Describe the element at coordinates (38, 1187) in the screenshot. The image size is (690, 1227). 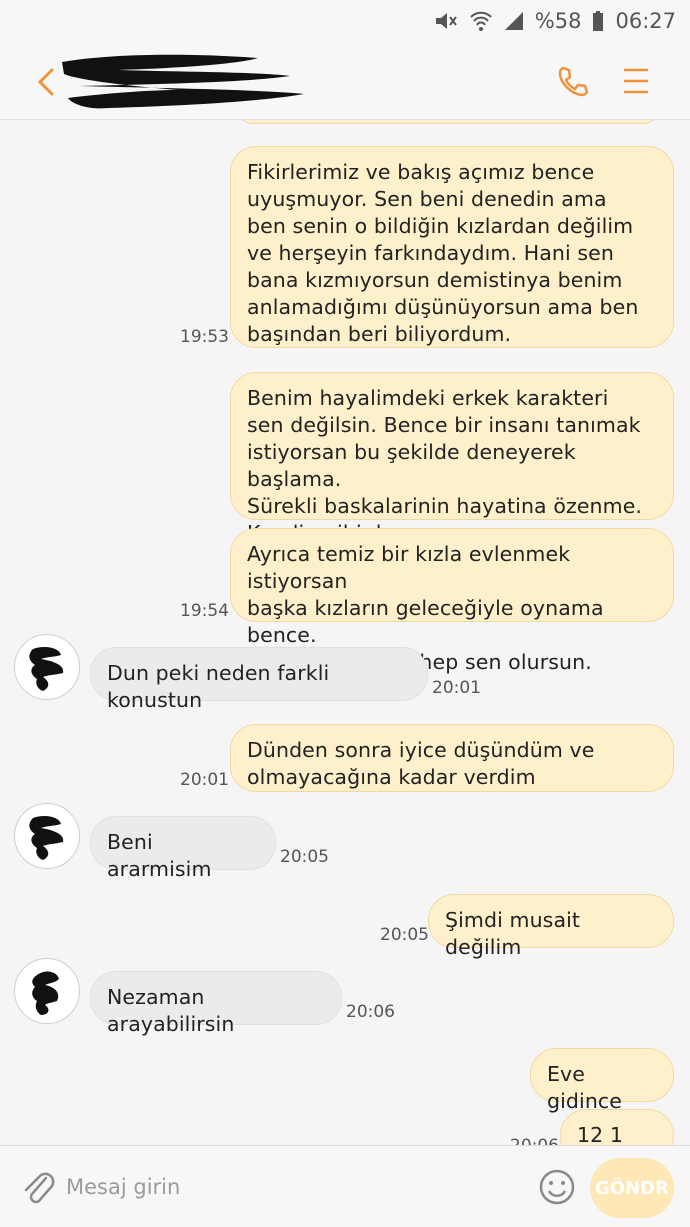
I see `paperclip-icon` at that location.